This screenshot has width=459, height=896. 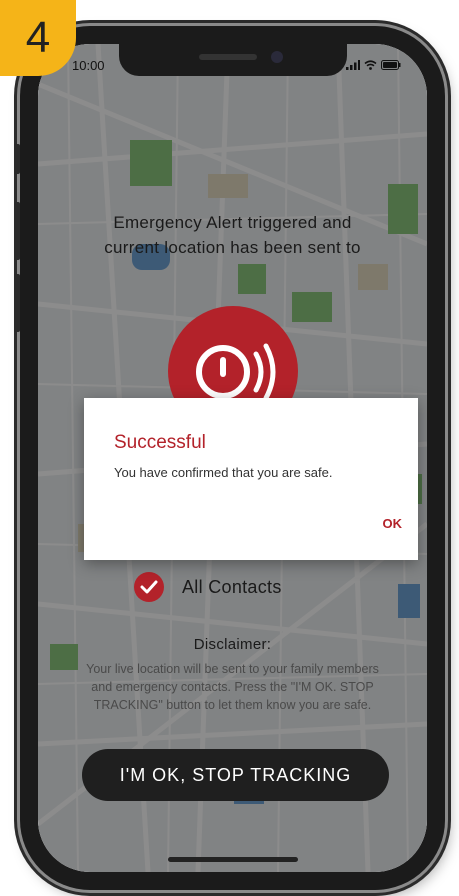 What do you see at coordinates (88, 65) in the screenshot?
I see `status-time: 10:00` at bounding box center [88, 65].